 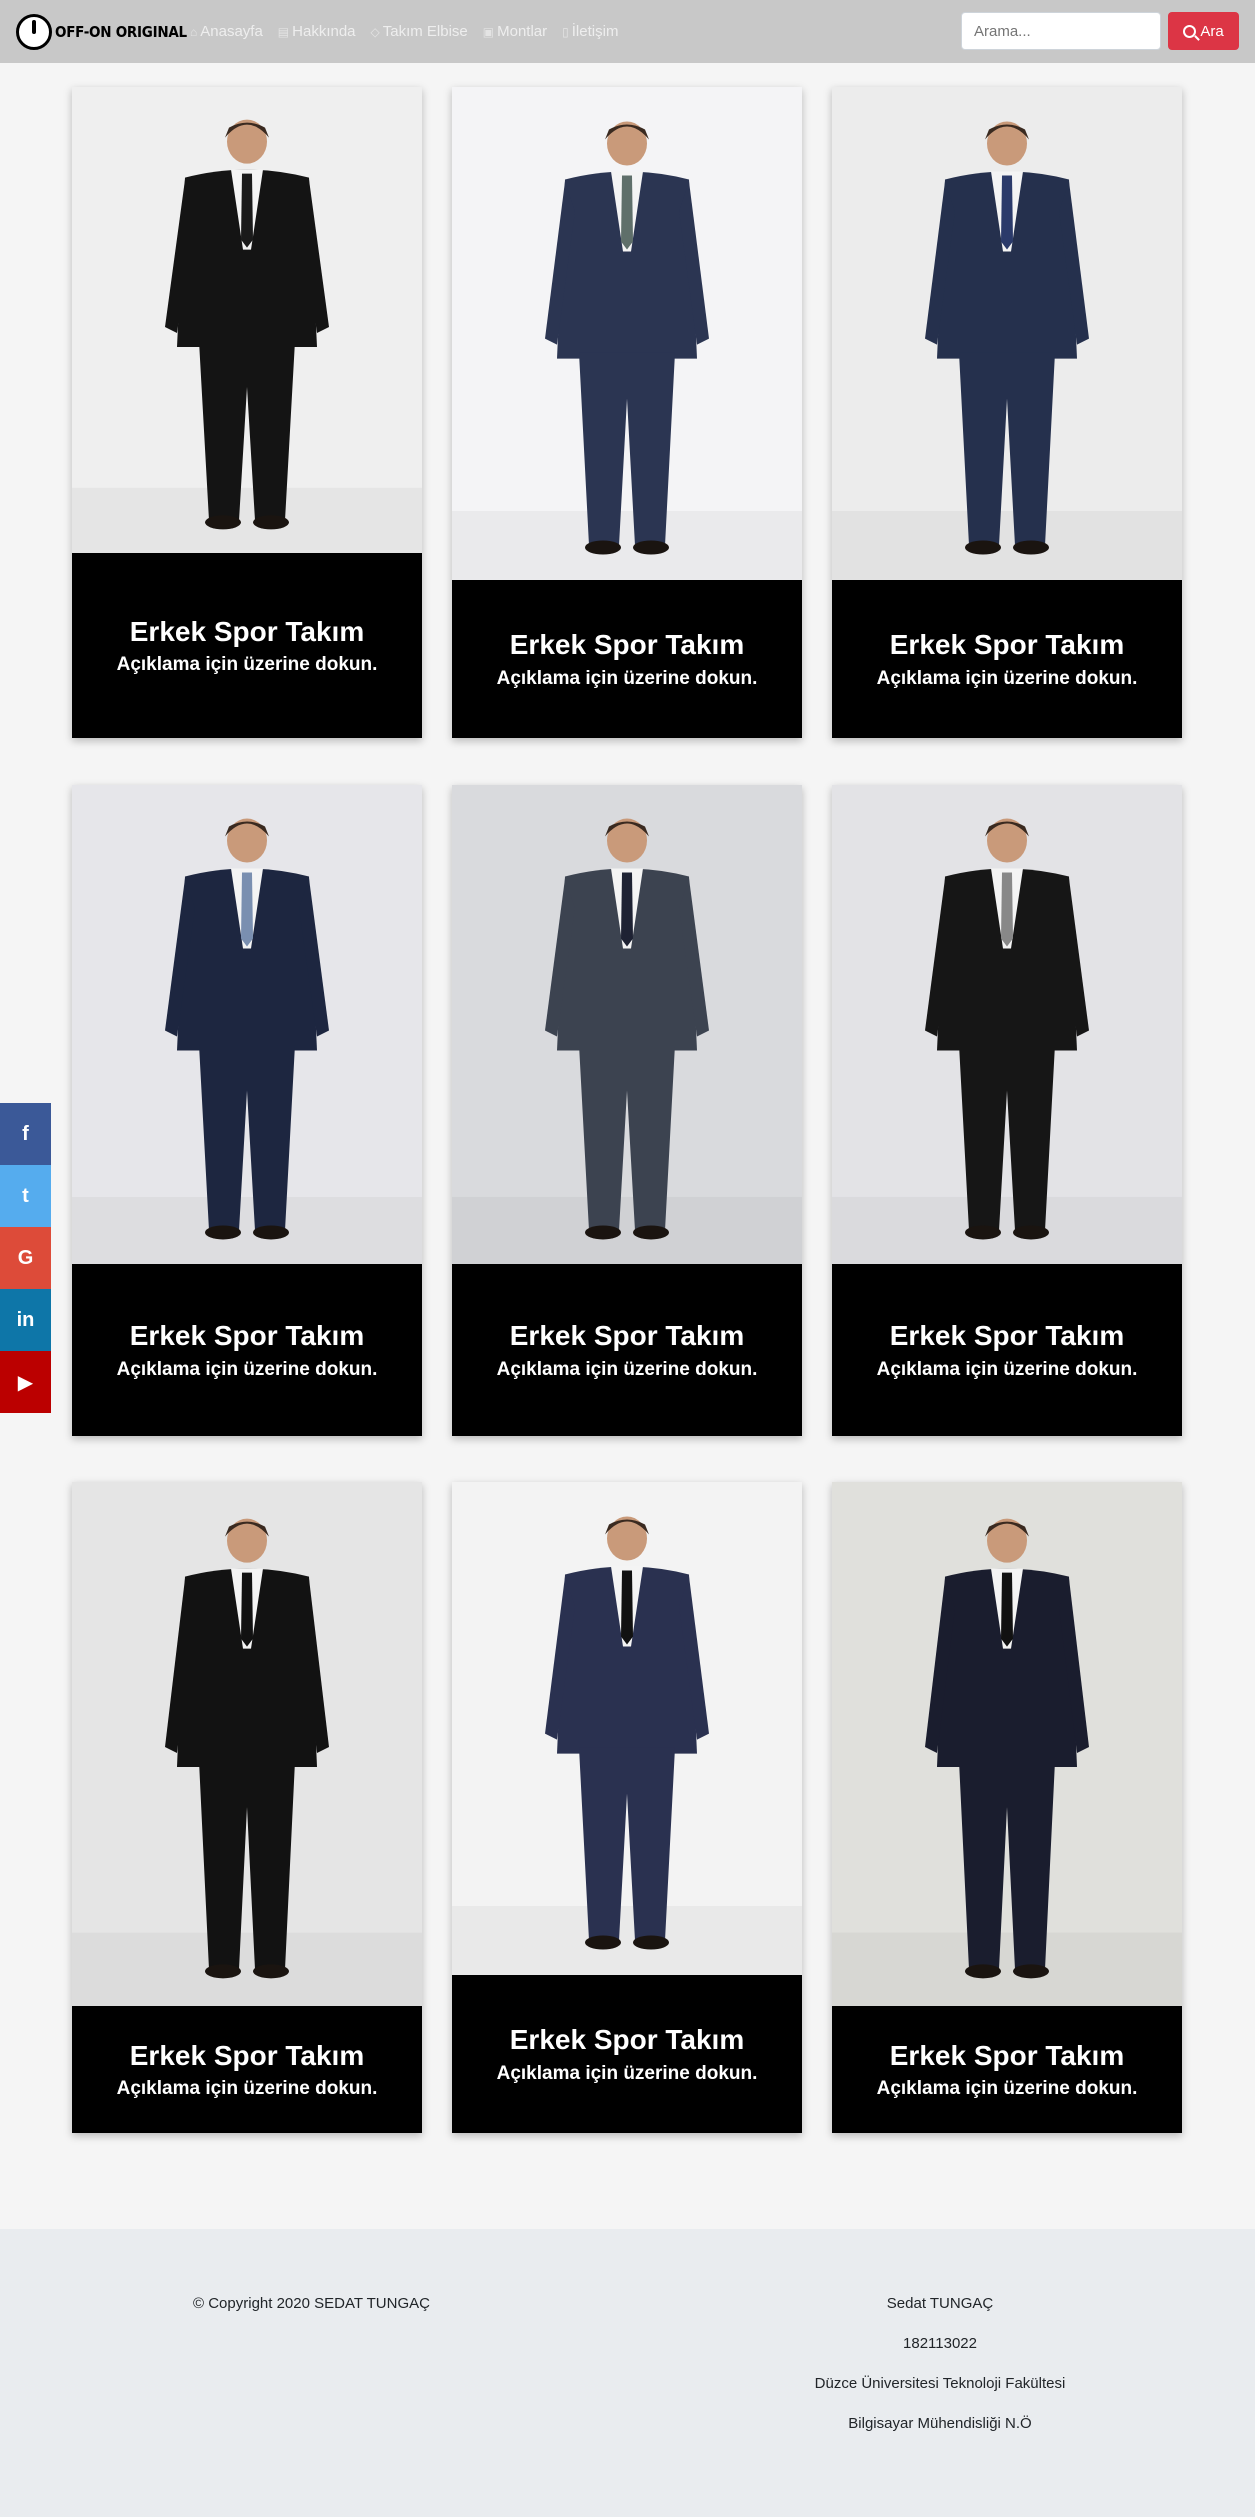 I want to click on facebook-button: f, so click(x=25, y=1134).